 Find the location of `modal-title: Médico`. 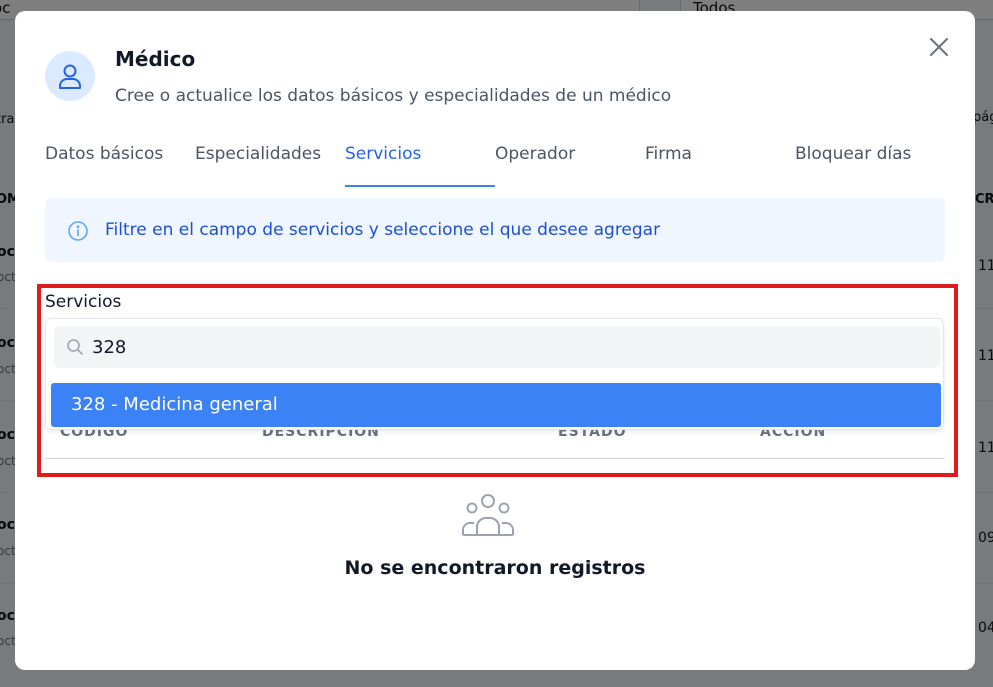

modal-title: Médico is located at coordinates (155, 59).